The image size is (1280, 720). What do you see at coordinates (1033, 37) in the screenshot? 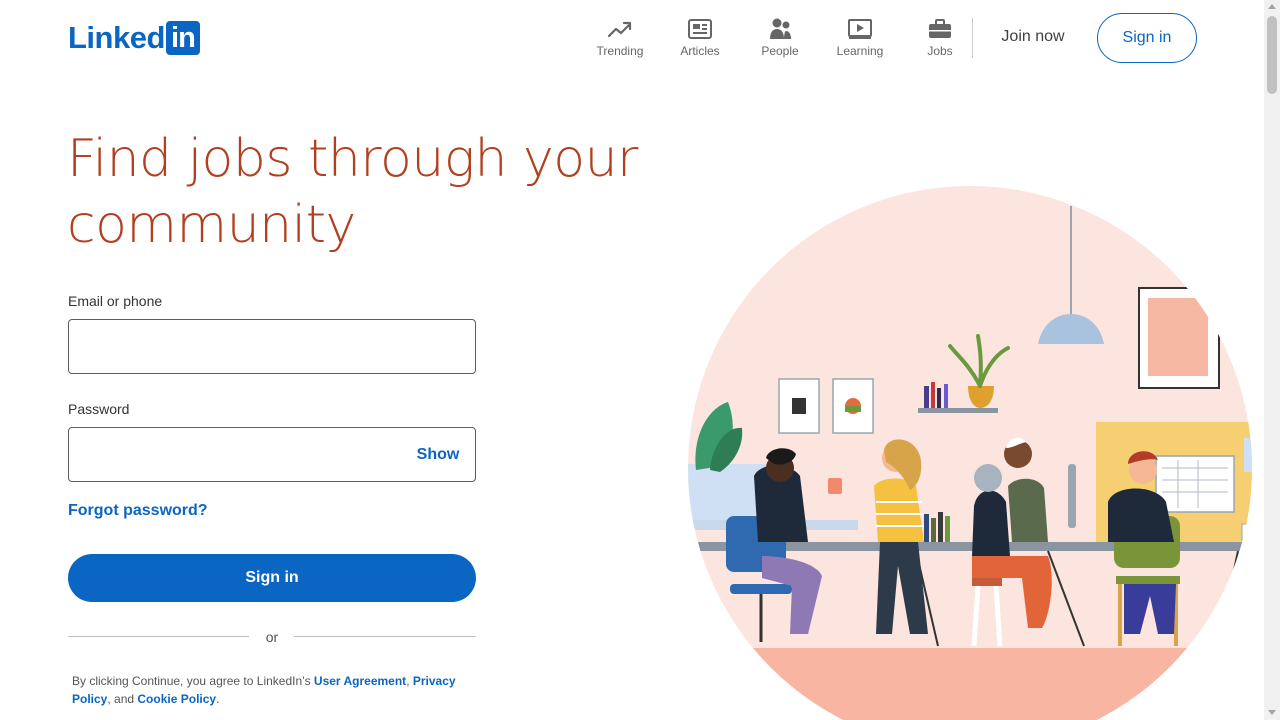
I see `join-now-button: Join now` at bounding box center [1033, 37].